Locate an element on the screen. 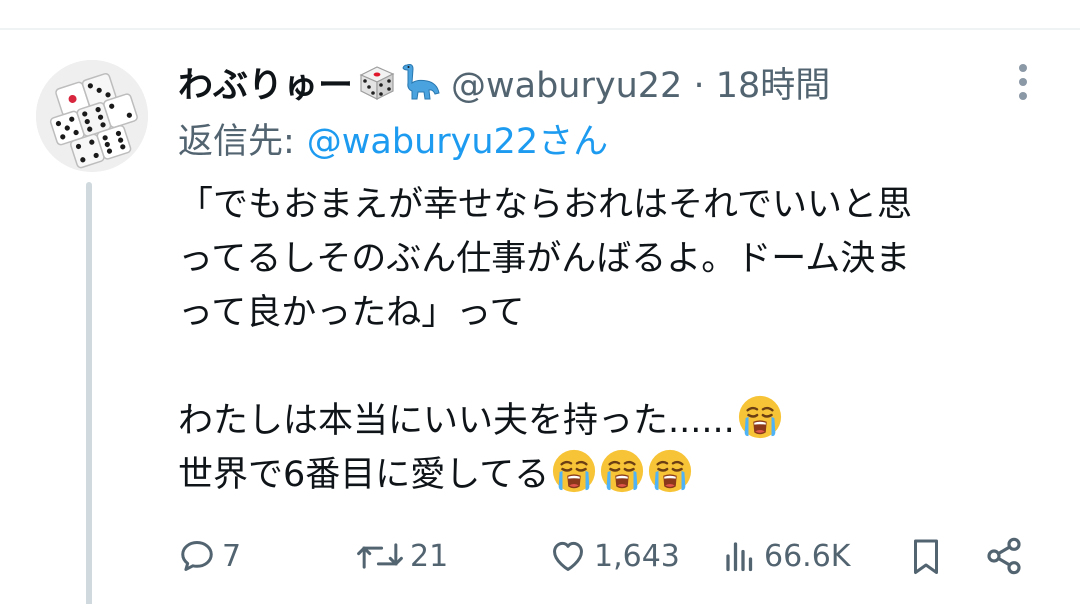 The width and height of the screenshot is (1080, 604). reply-handle-link: @waburyu22さん is located at coordinates (457, 138).